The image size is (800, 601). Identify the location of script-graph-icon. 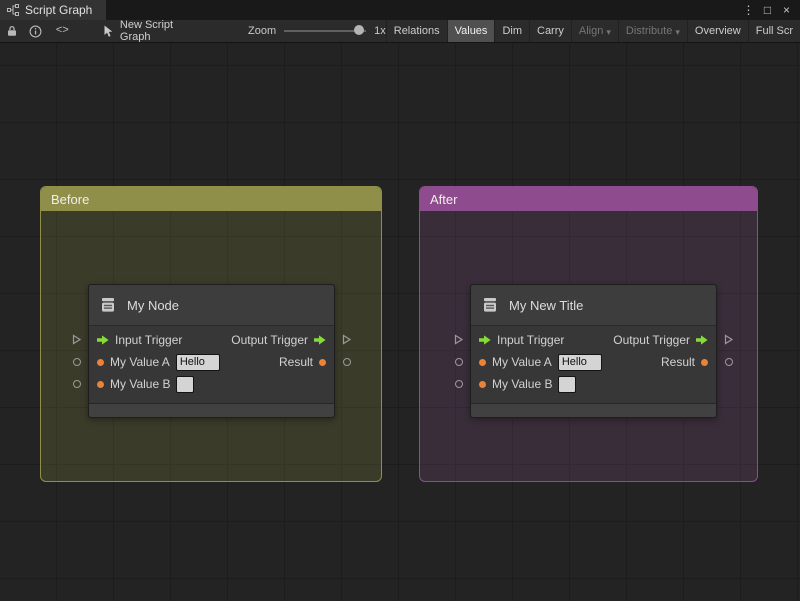
(13, 10).